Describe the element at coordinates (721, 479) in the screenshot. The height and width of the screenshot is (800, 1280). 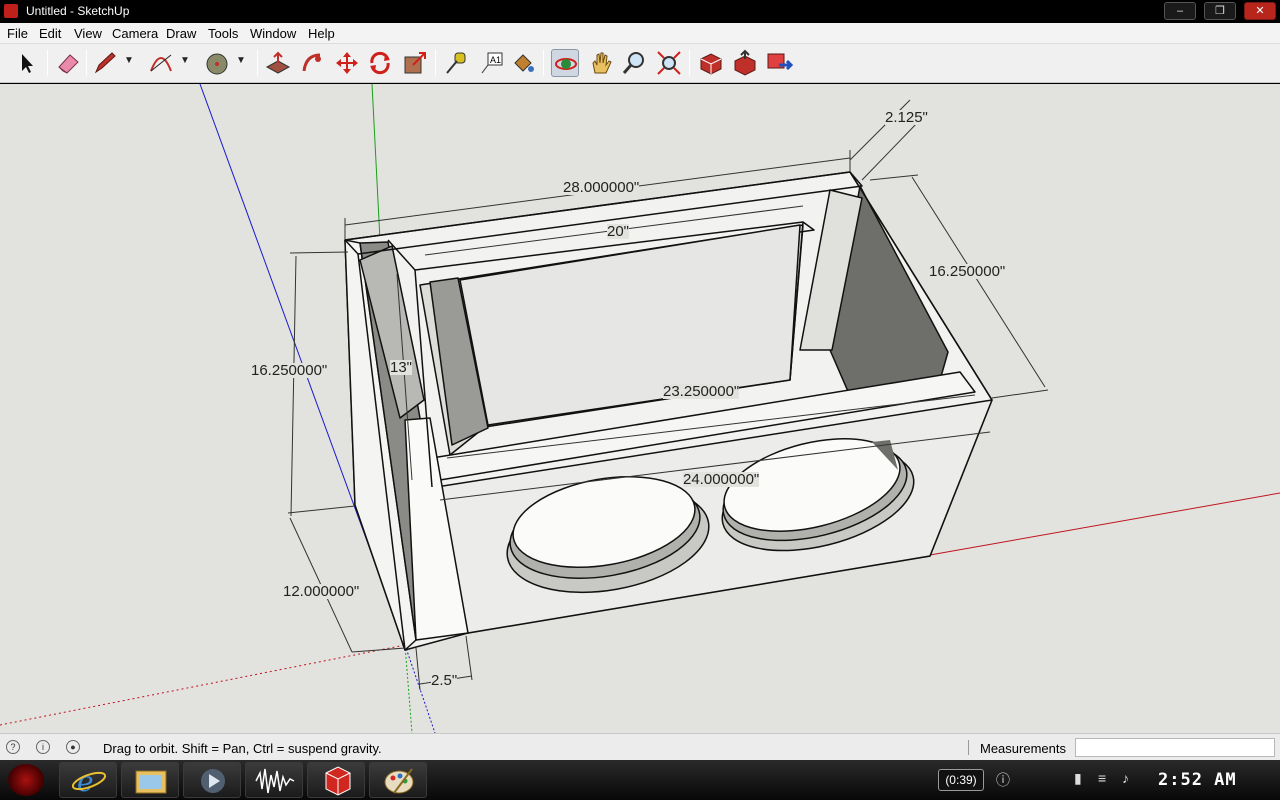
I see `dimension-label-baffle-width: 24.000000"` at that location.